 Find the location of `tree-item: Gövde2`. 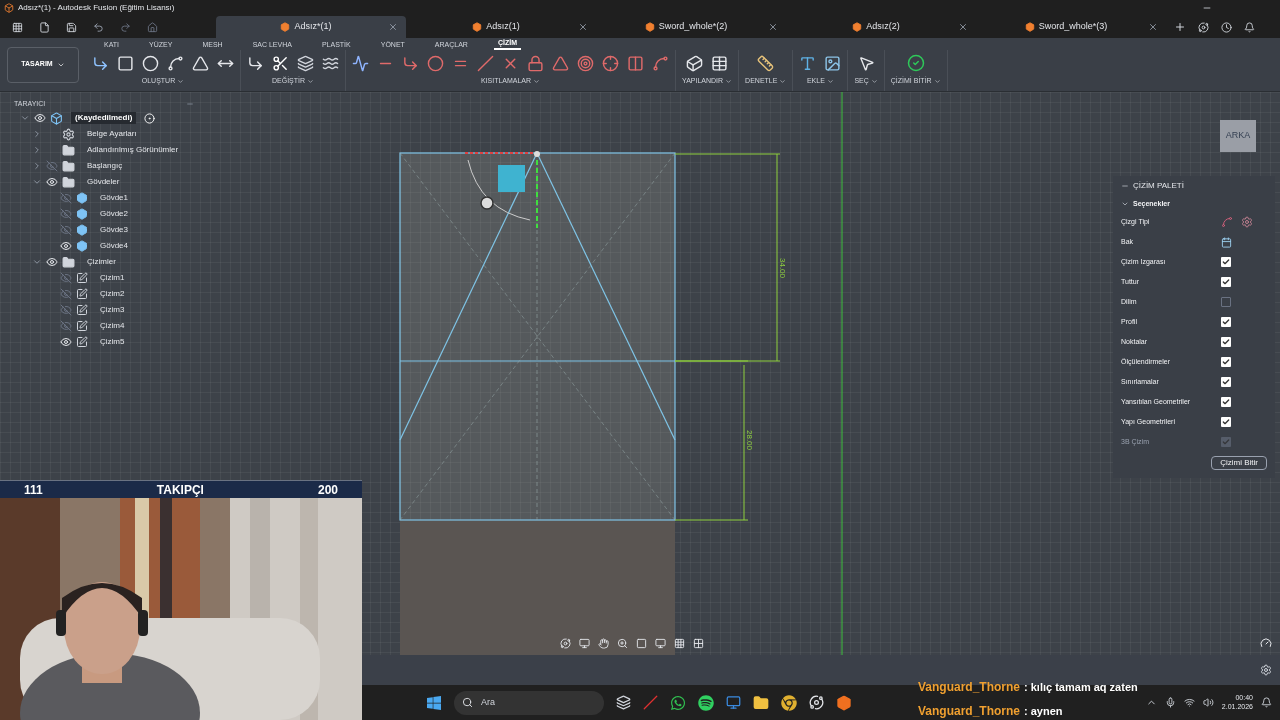

tree-item: Gövde2 is located at coordinates (114, 214).